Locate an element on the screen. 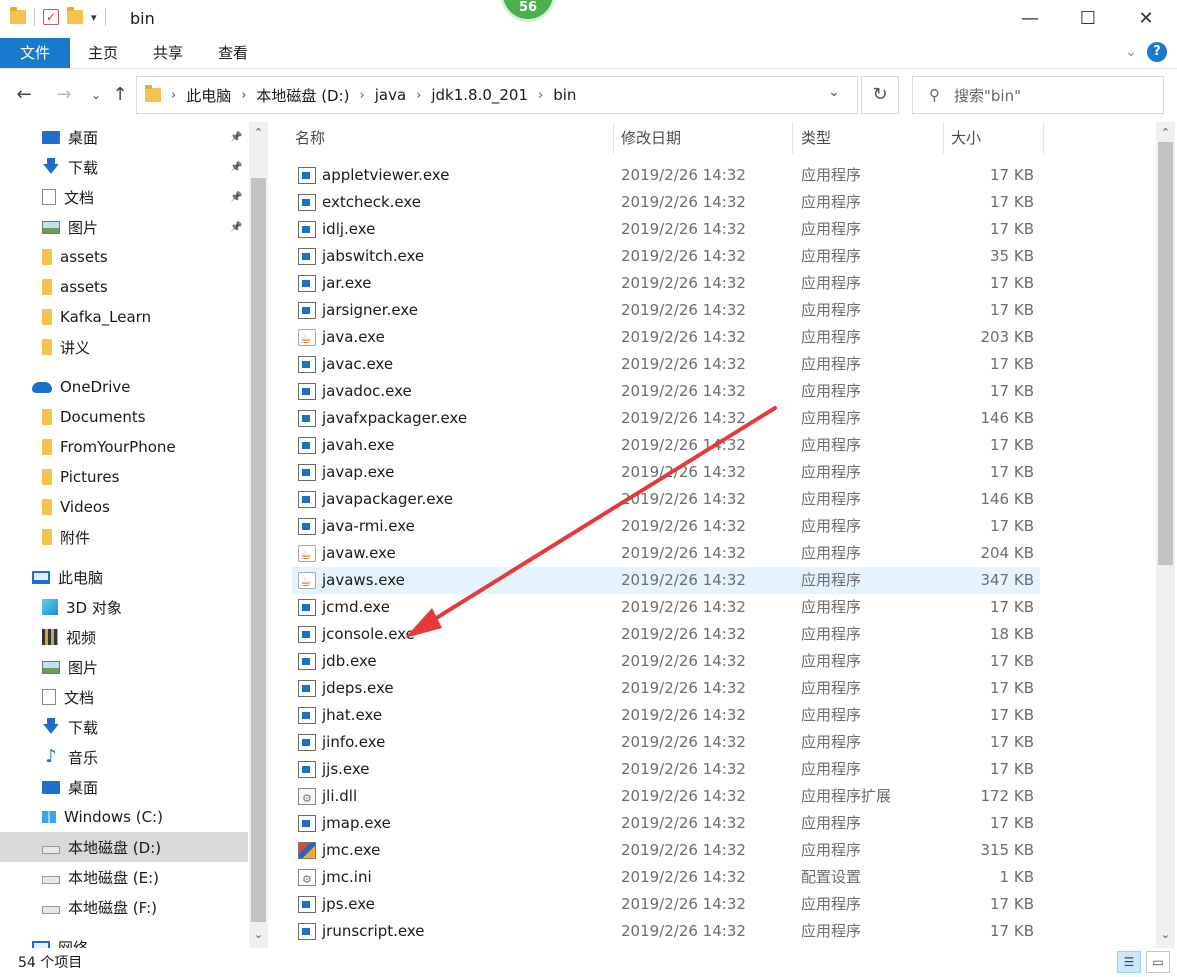 The height and width of the screenshot is (977, 1177). breadcrumb-java: java is located at coordinates (390, 95).